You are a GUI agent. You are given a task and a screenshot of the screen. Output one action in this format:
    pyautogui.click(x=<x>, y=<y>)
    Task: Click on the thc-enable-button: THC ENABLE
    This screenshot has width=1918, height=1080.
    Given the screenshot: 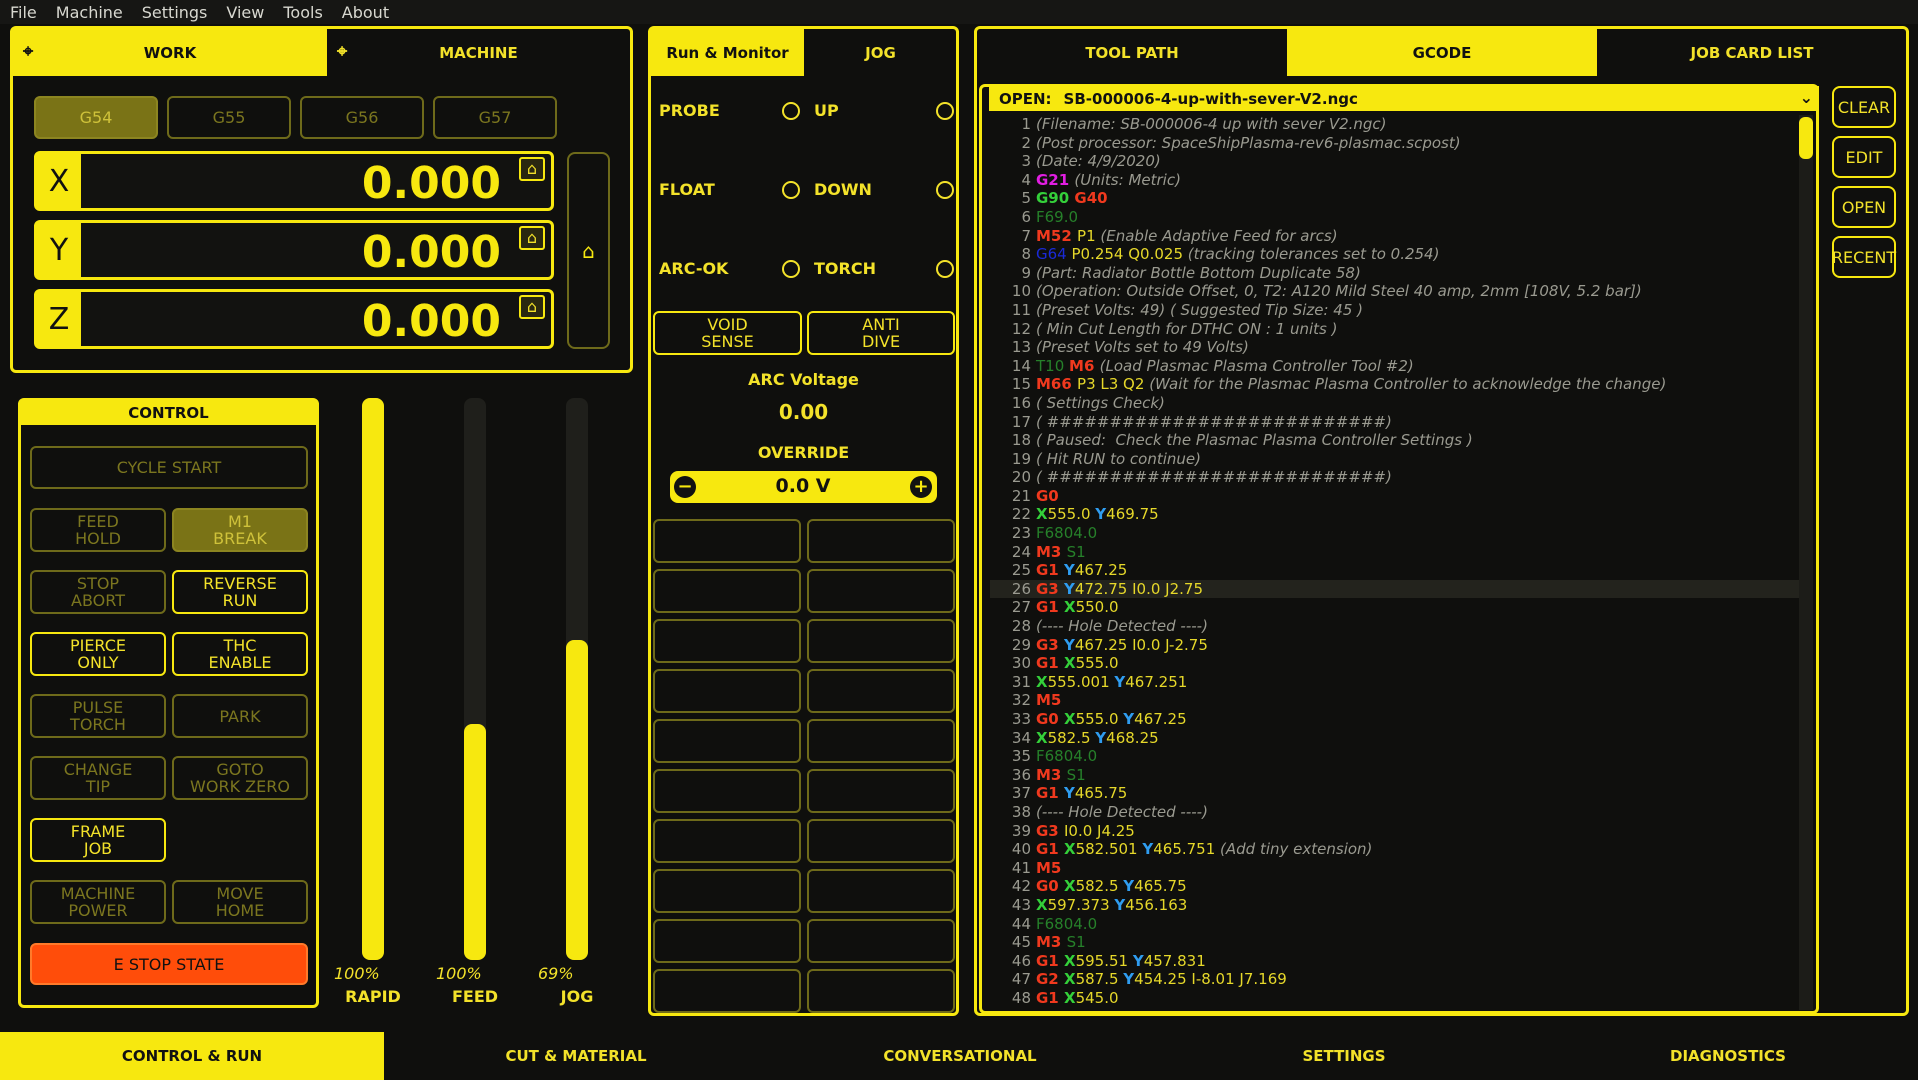 What is the action you would take?
    pyautogui.click(x=240, y=654)
    